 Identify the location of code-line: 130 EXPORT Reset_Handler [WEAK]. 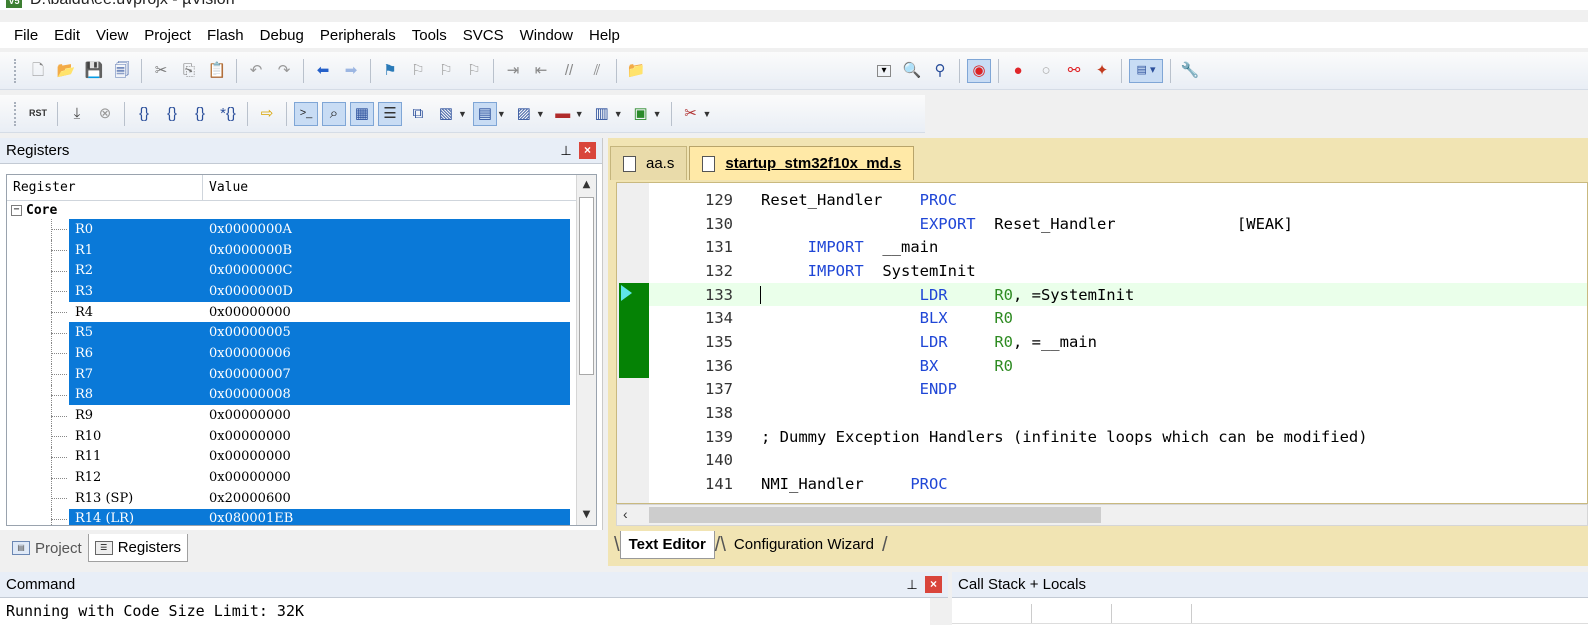
(1118, 224).